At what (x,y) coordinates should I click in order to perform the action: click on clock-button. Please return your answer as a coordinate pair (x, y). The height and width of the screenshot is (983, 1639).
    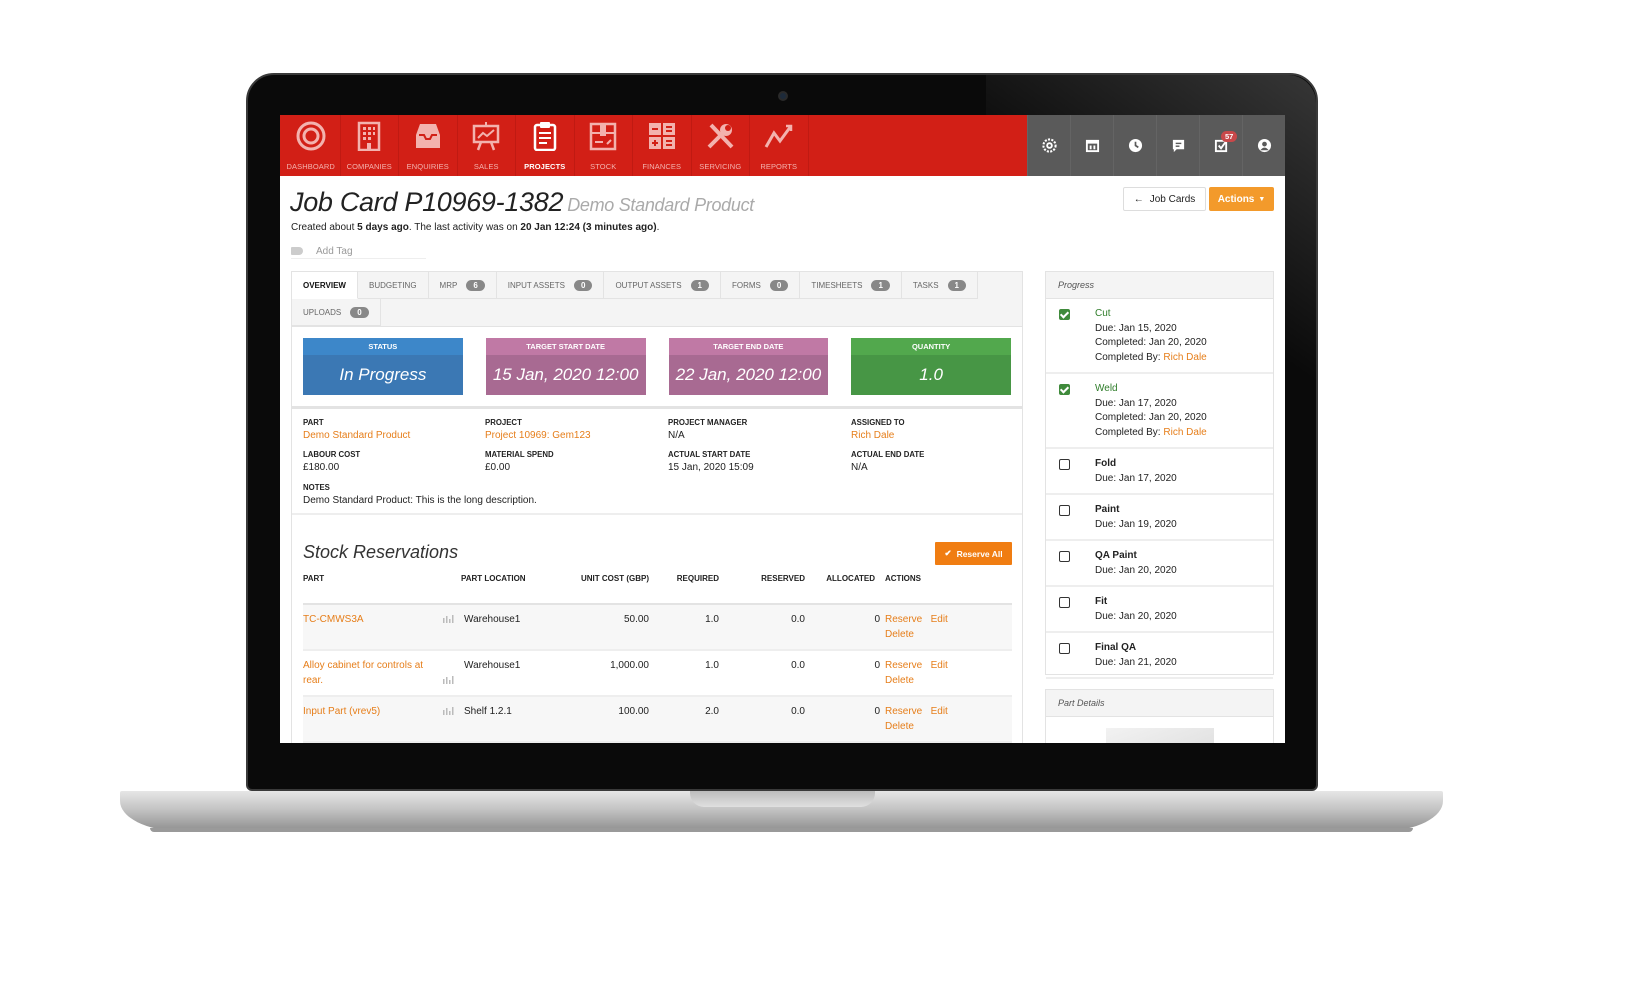
    Looking at the image, I should click on (1134, 145).